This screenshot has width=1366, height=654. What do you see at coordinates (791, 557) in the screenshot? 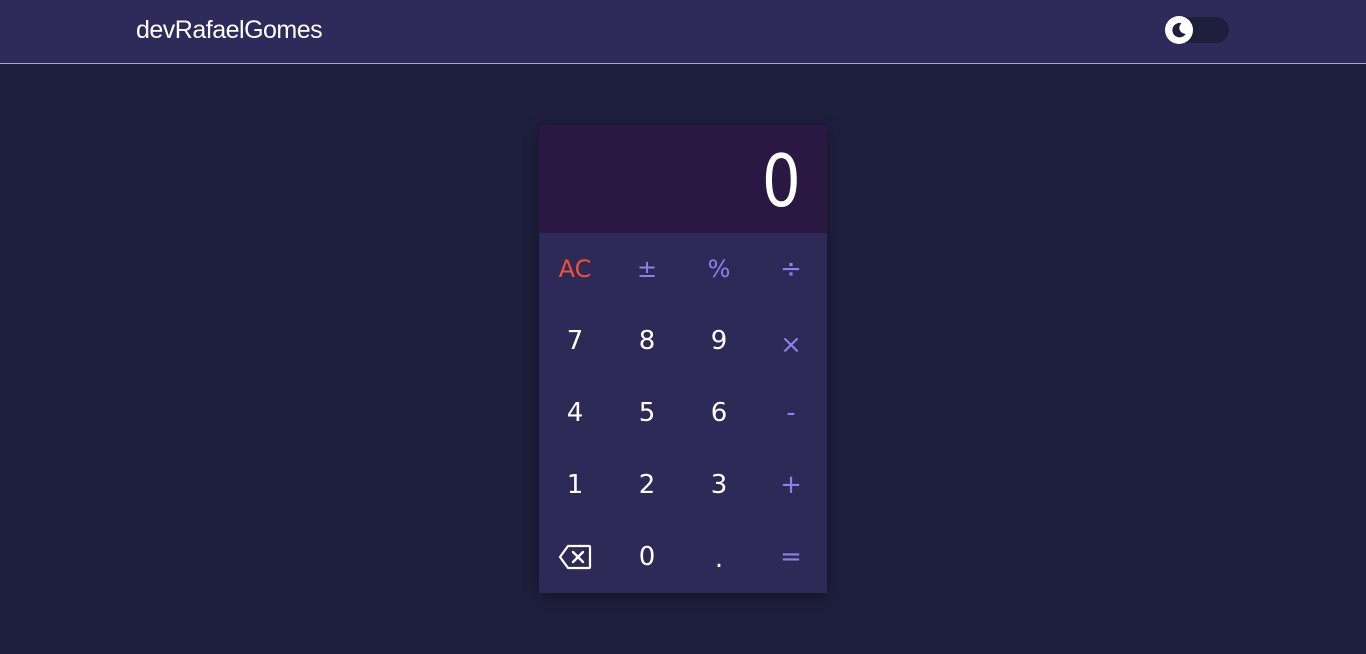
I see `equals-button: =` at bounding box center [791, 557].